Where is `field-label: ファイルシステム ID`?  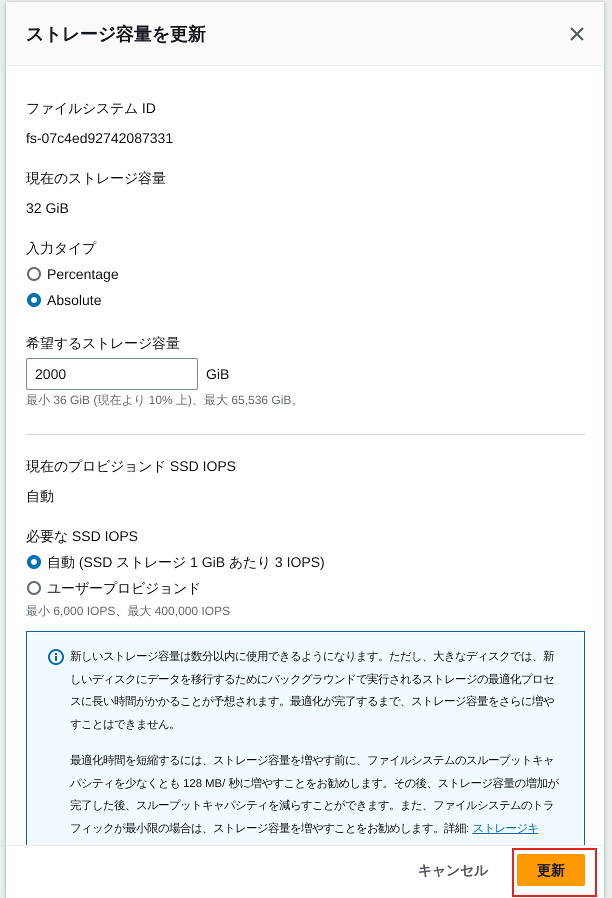 field-label: ファイルシステム ID is located at coordinates (91, 108).